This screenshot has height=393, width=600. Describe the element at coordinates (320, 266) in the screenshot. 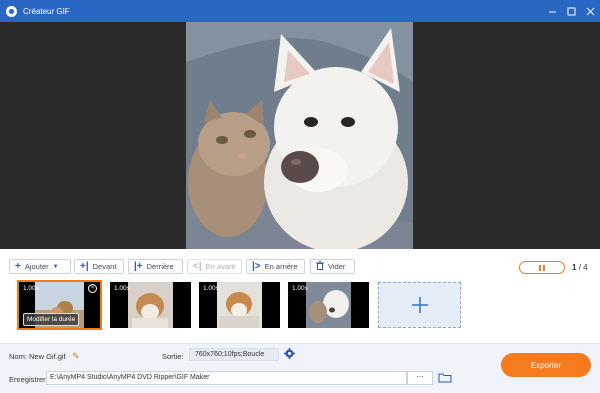

I see `trash-icon` at that location.